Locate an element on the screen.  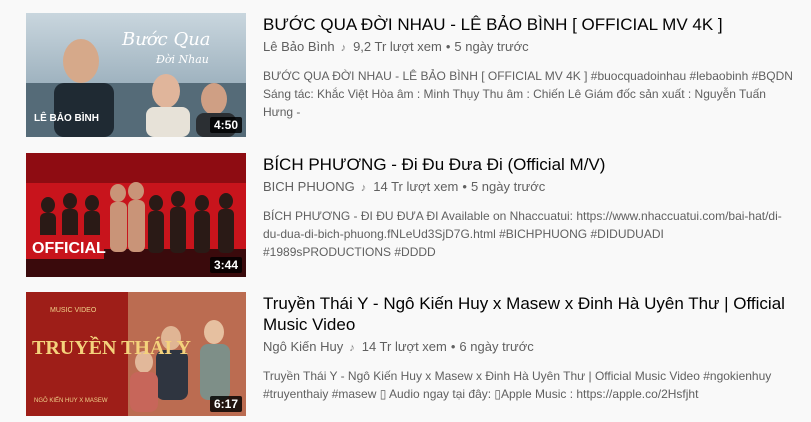
upload-age-1: 5 ngày trước is located at coordinates (491, 46).